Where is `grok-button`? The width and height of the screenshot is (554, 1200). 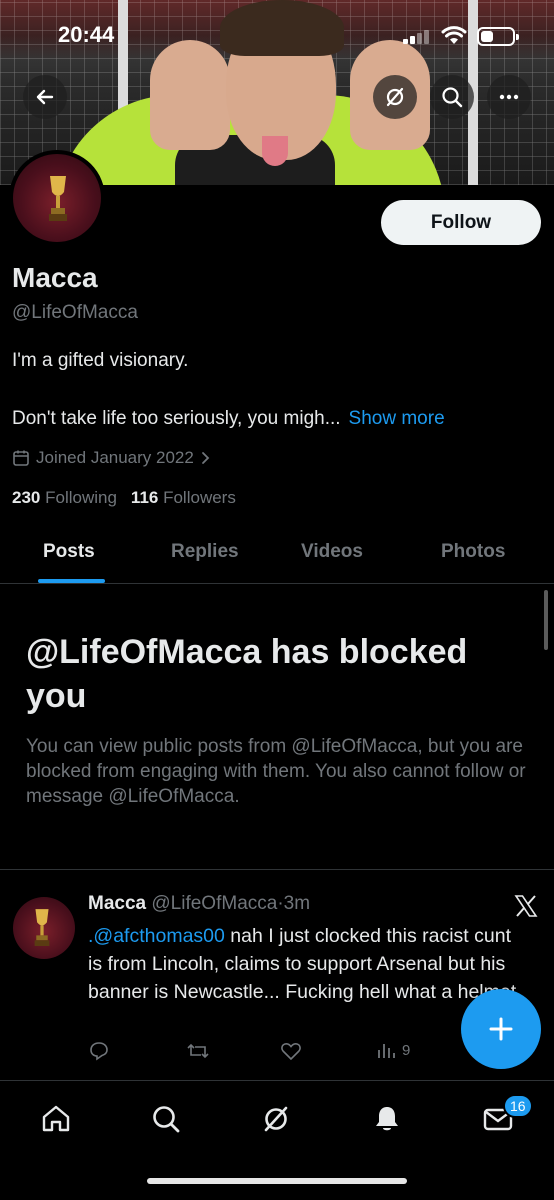 grok-button is located at coordinates (395, 97).